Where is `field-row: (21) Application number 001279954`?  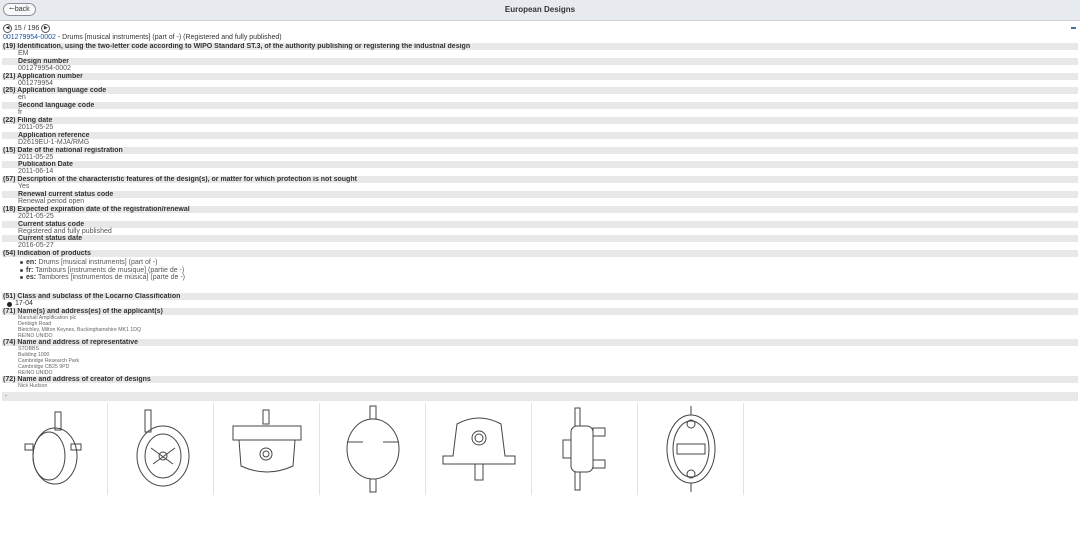 field-row: (21) Application number 001279954 is located at coordinates (540, 80).